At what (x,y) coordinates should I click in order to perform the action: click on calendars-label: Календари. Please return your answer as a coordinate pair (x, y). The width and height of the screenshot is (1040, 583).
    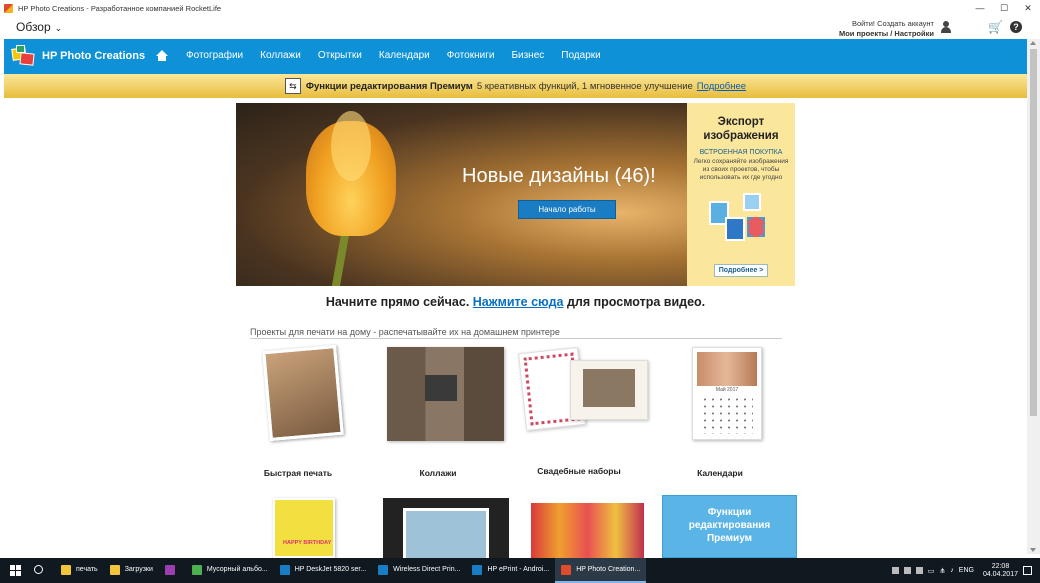
    Looking at the image, I should click on (720, 473).